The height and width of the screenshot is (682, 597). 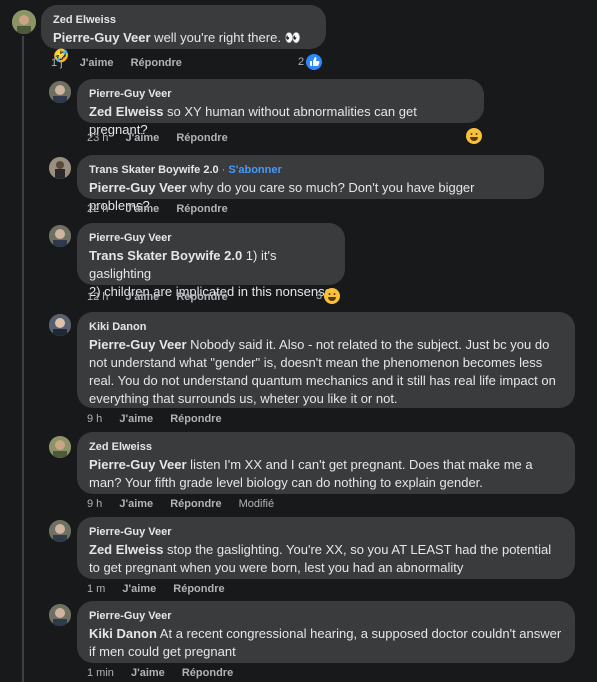 I want to click on reaction-summary, so click(x=474, y=136).